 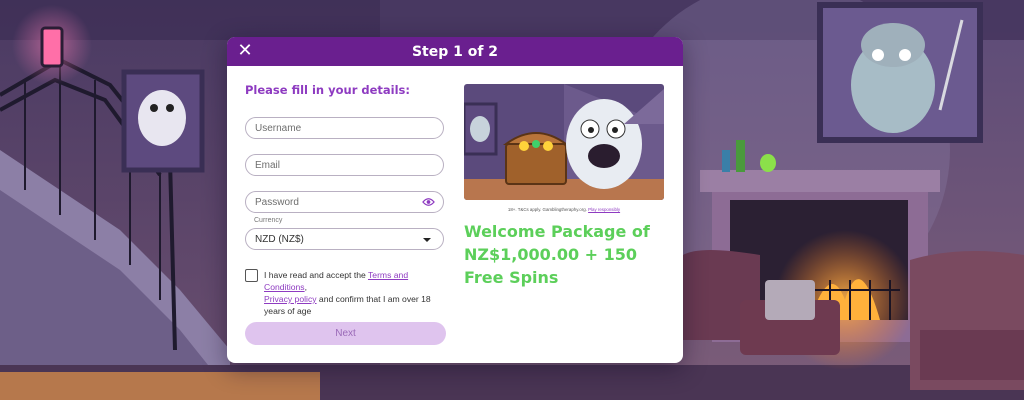 What do you see at coordinates (279, 239) in the screenshot?
I see `currency-value: NZD (NZ$)` at bounding box center [279, 239].